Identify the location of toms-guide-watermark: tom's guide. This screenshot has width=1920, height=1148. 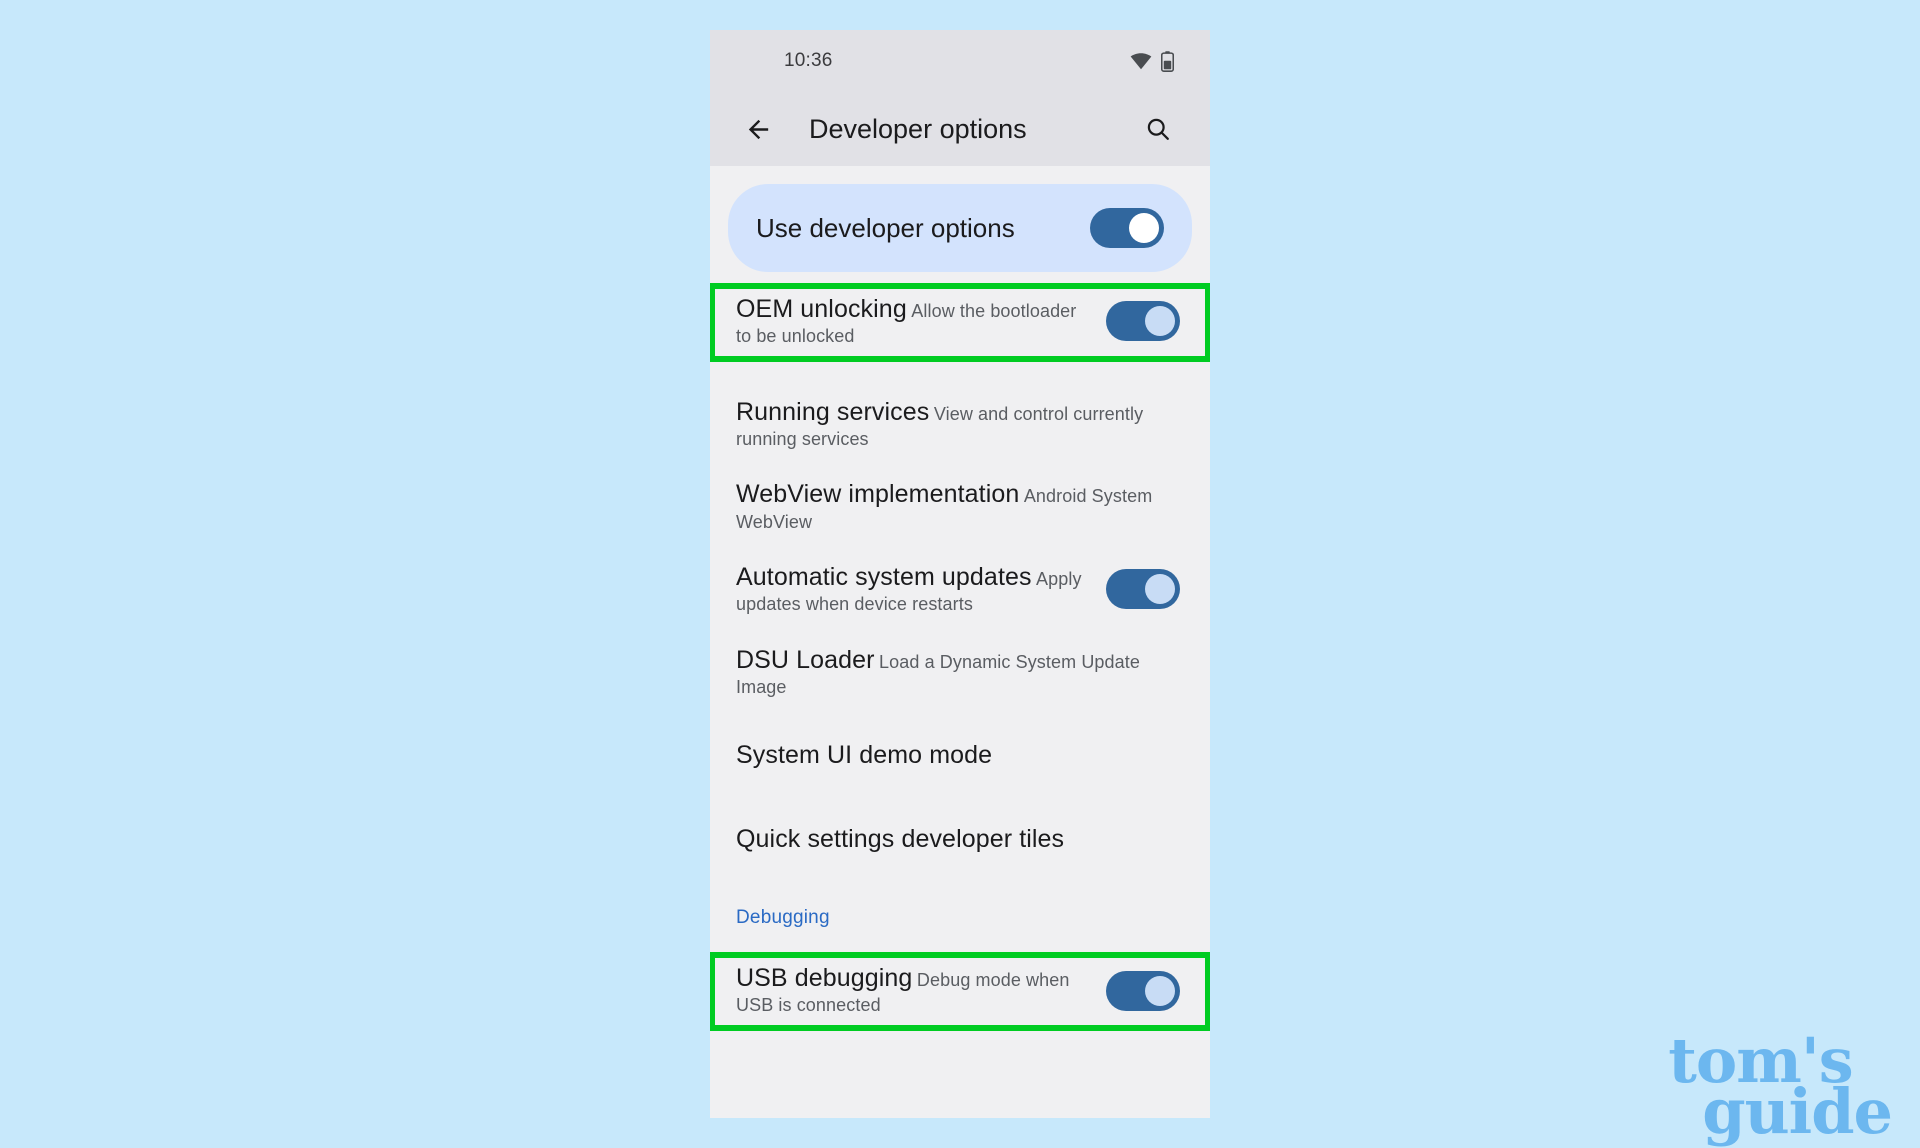
(1780, 1089).